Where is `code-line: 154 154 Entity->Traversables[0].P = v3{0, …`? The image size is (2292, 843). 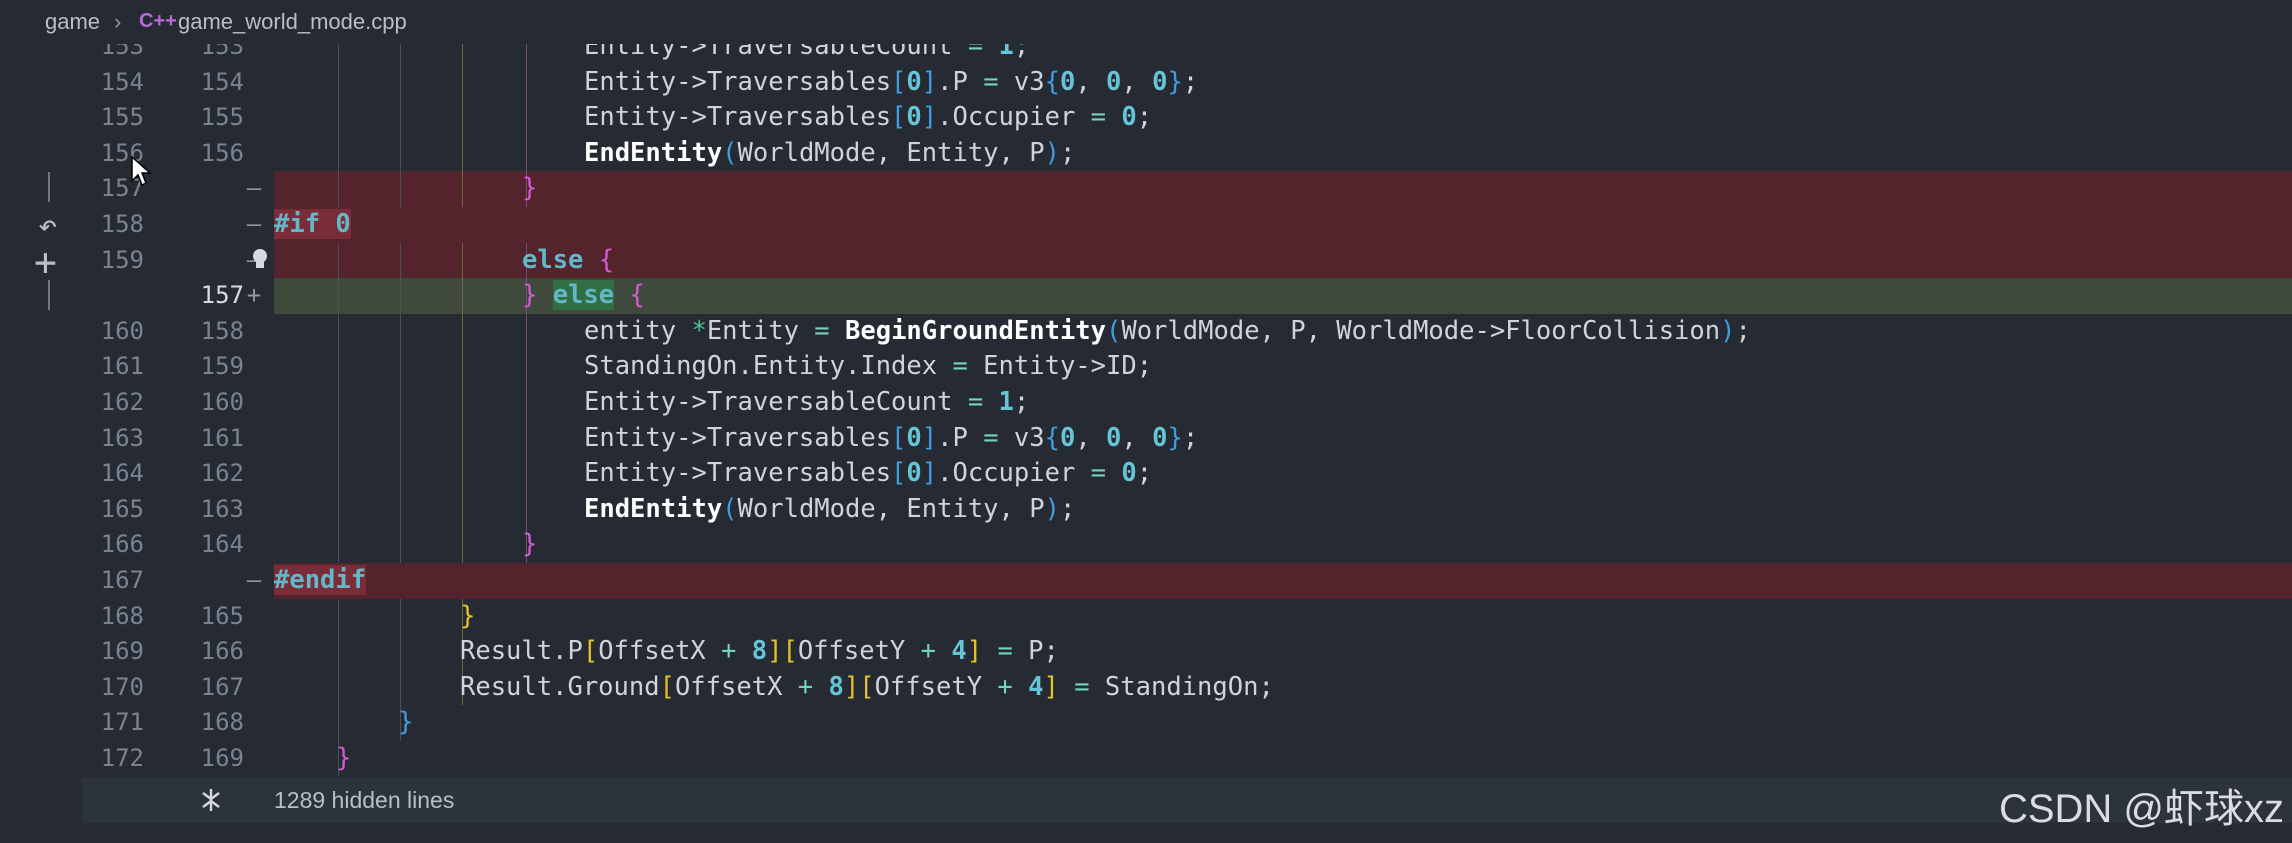 code-line: 154 154 Entity->Traversables[0].P = v3{0, … is located at coordinates (1146, 82).